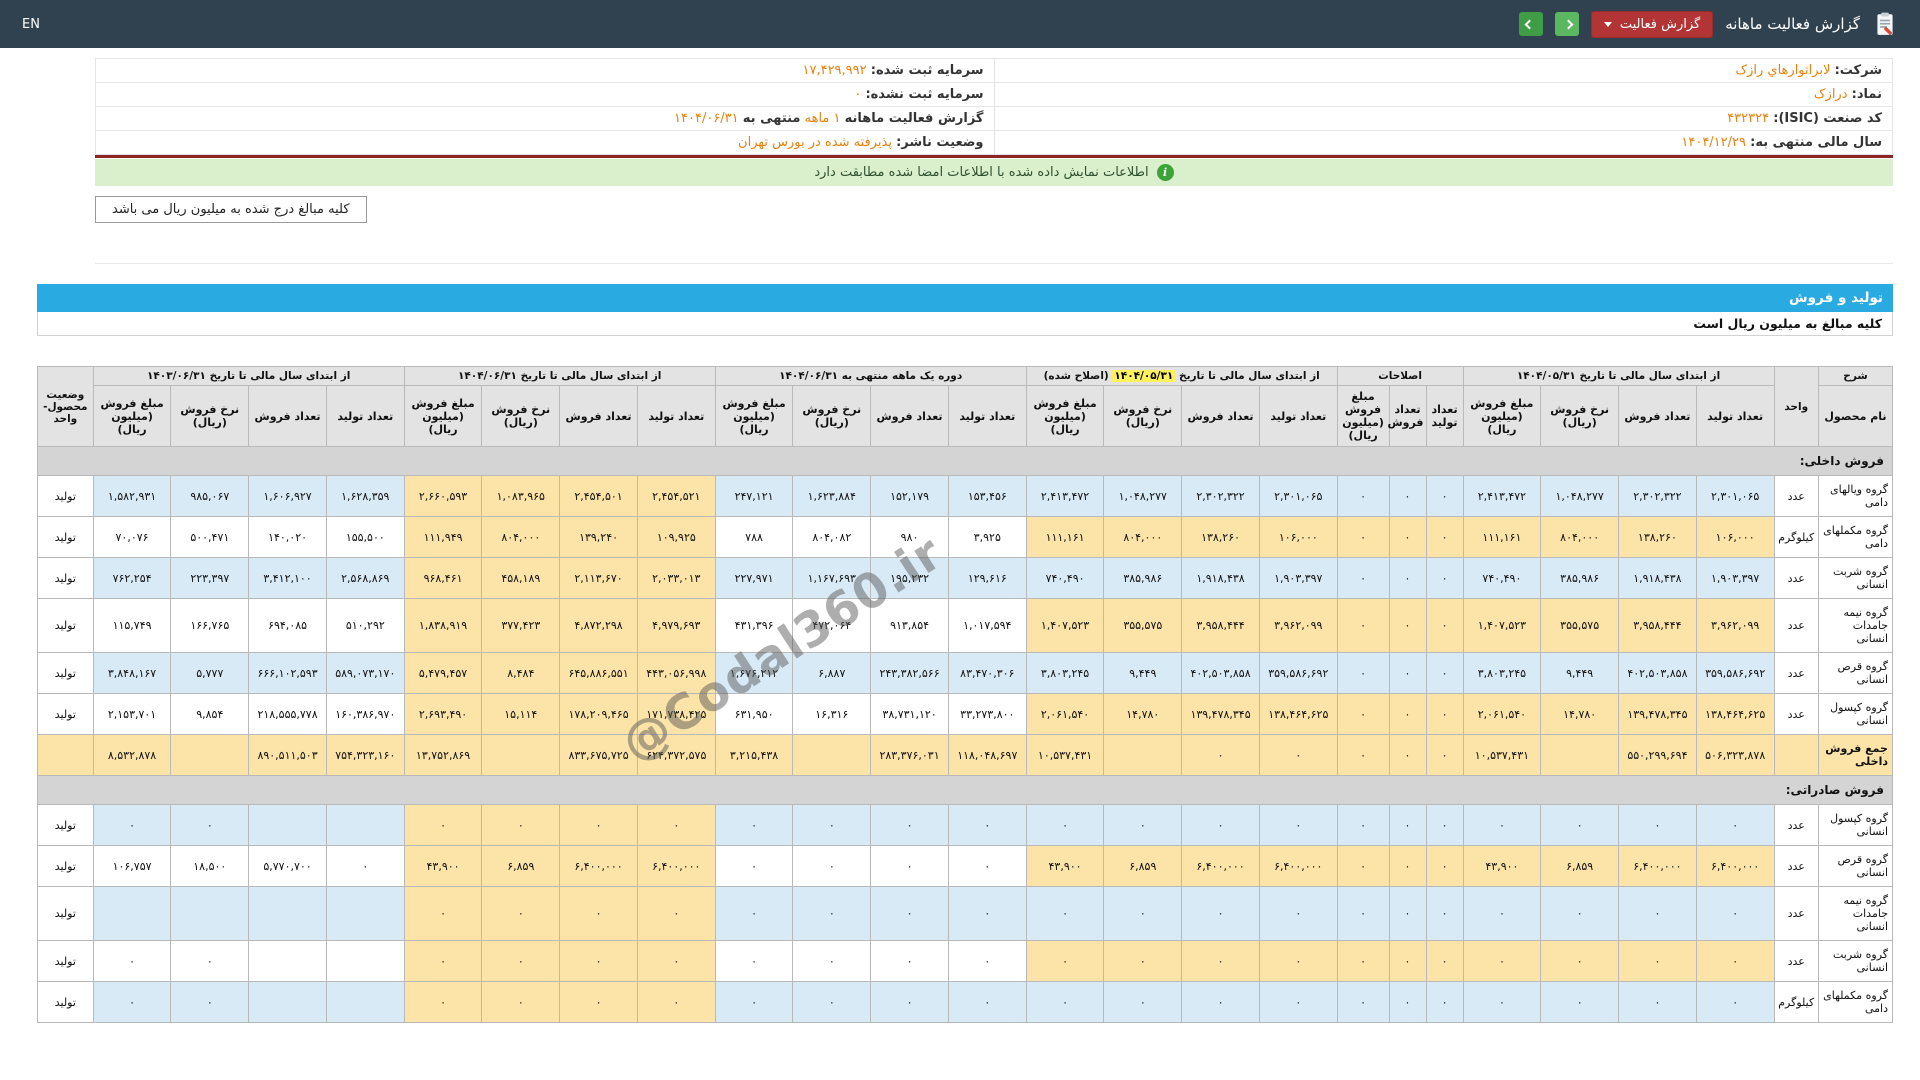 Image resolution: width=1920 pixels, height=1080 pixels. Describe the element at coordinates (987, 714) in the screenshot. I see `value-number: ۳۳,۲۷۳,۸۰۰` at that location.